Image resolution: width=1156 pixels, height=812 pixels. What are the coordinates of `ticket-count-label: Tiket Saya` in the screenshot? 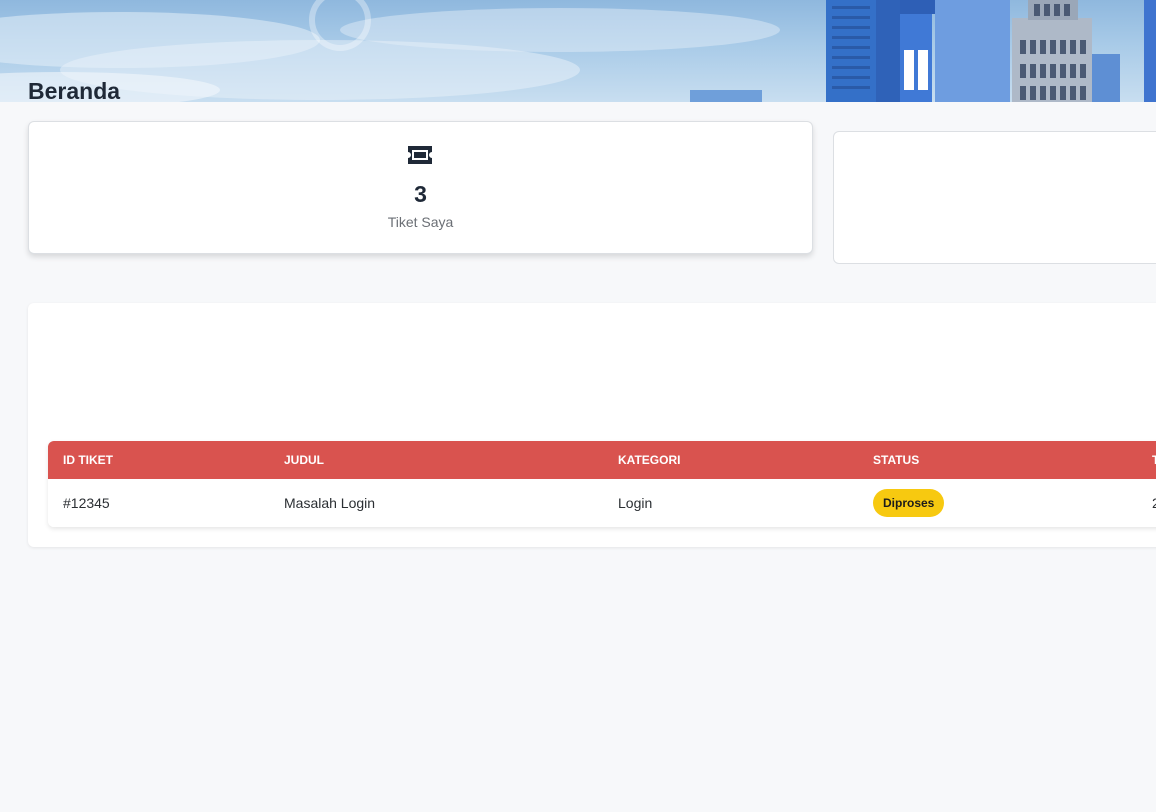 It's located at (420, 222).